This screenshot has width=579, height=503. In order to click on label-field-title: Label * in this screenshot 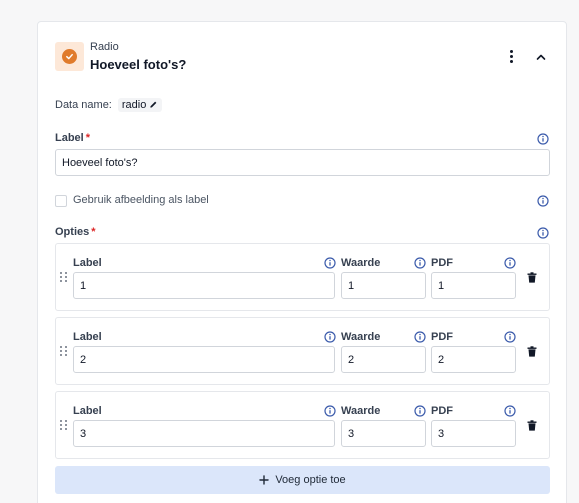, I will do `click(73, 138)`.